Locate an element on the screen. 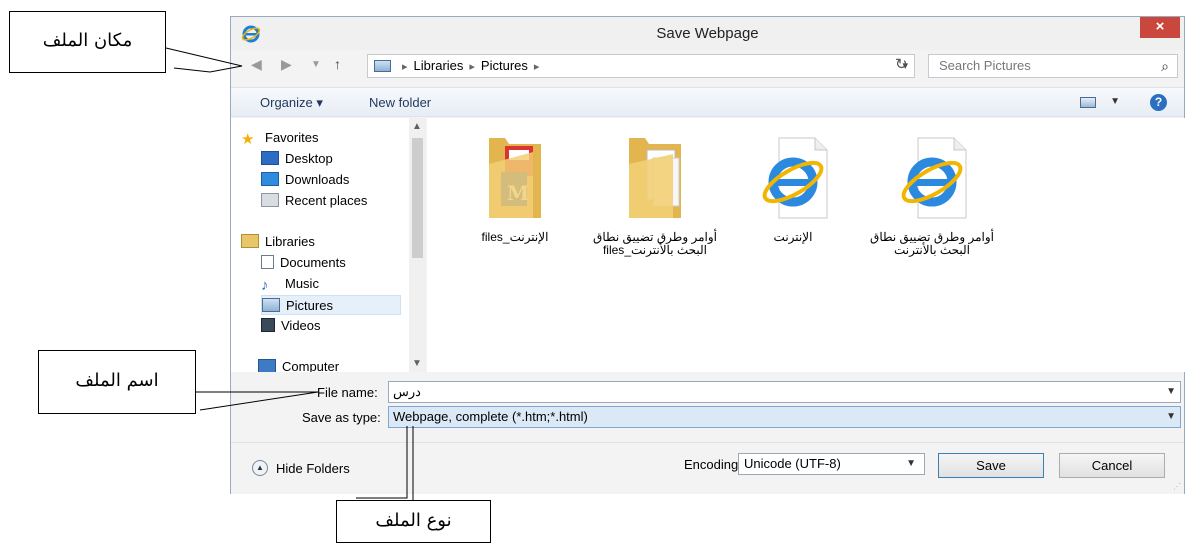  file-type-pointer is located at coordinates (382, 462).